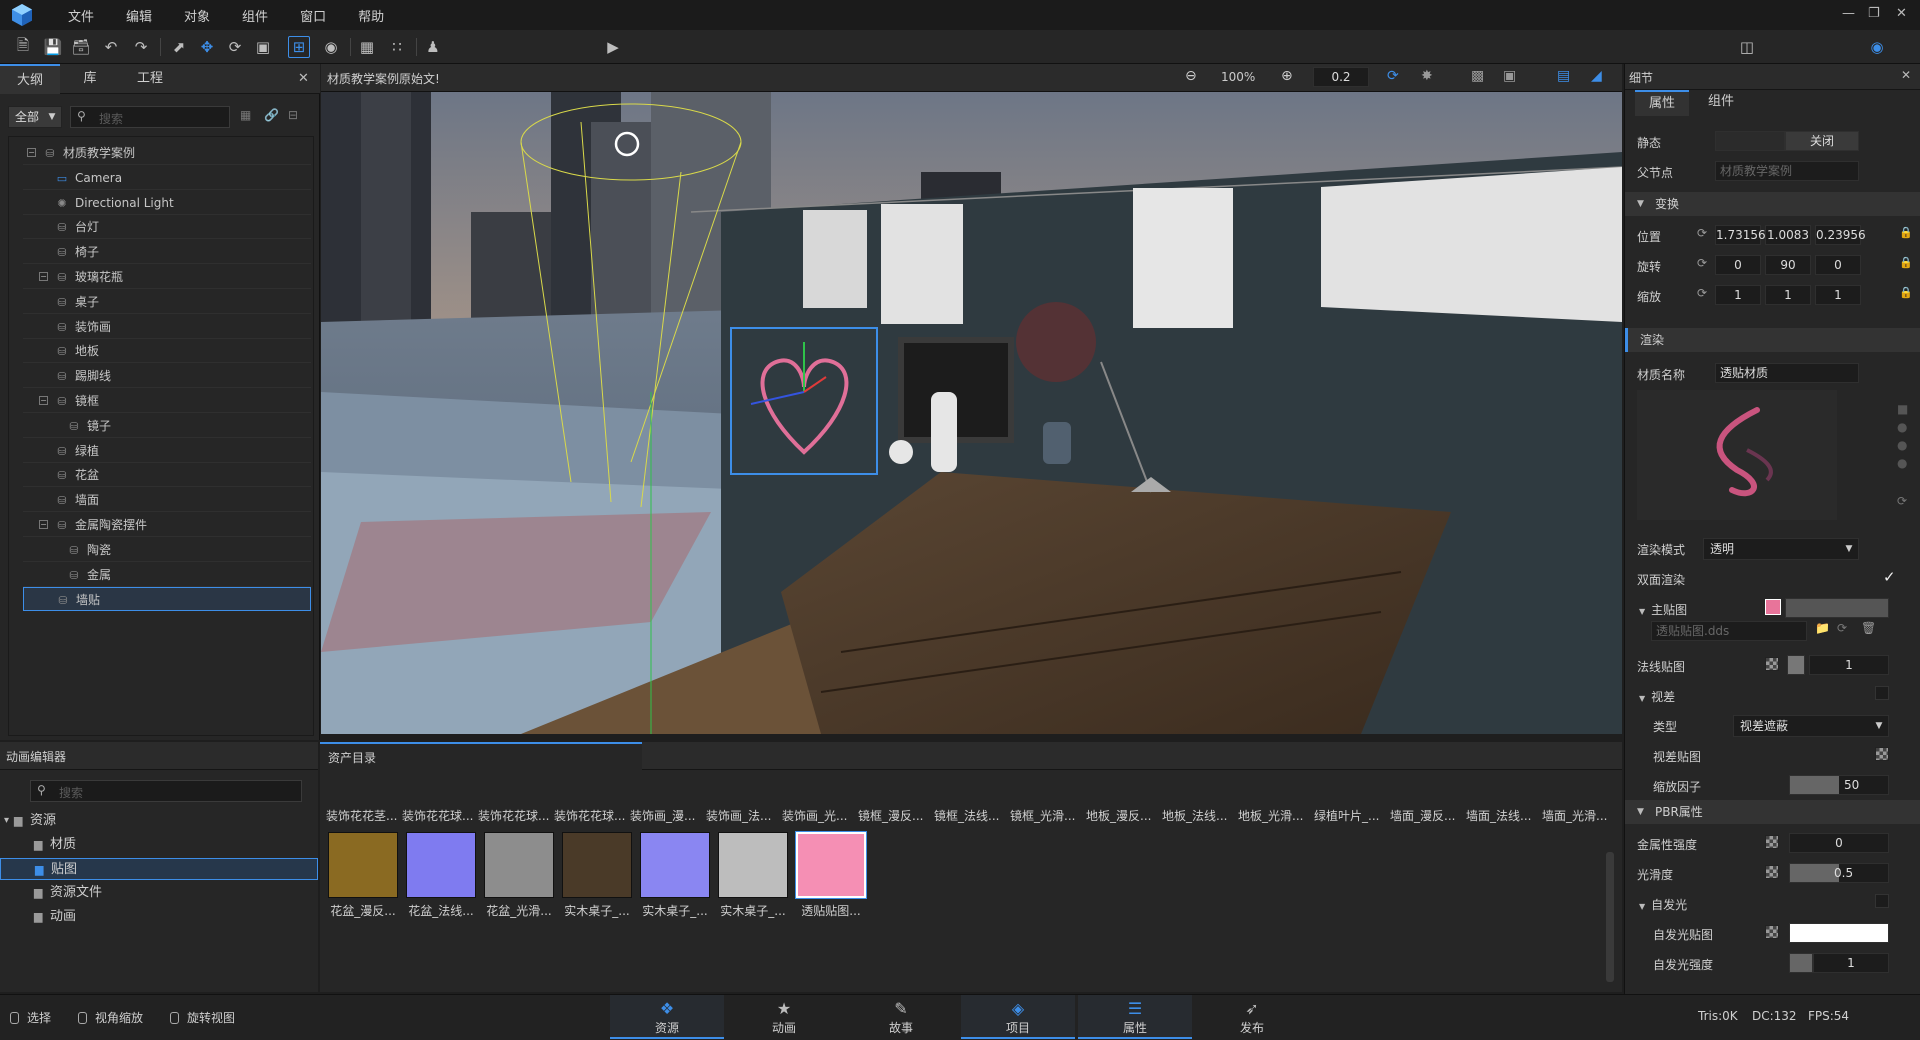  I want to click on tab-properties: 属性, so click(1662, 103).